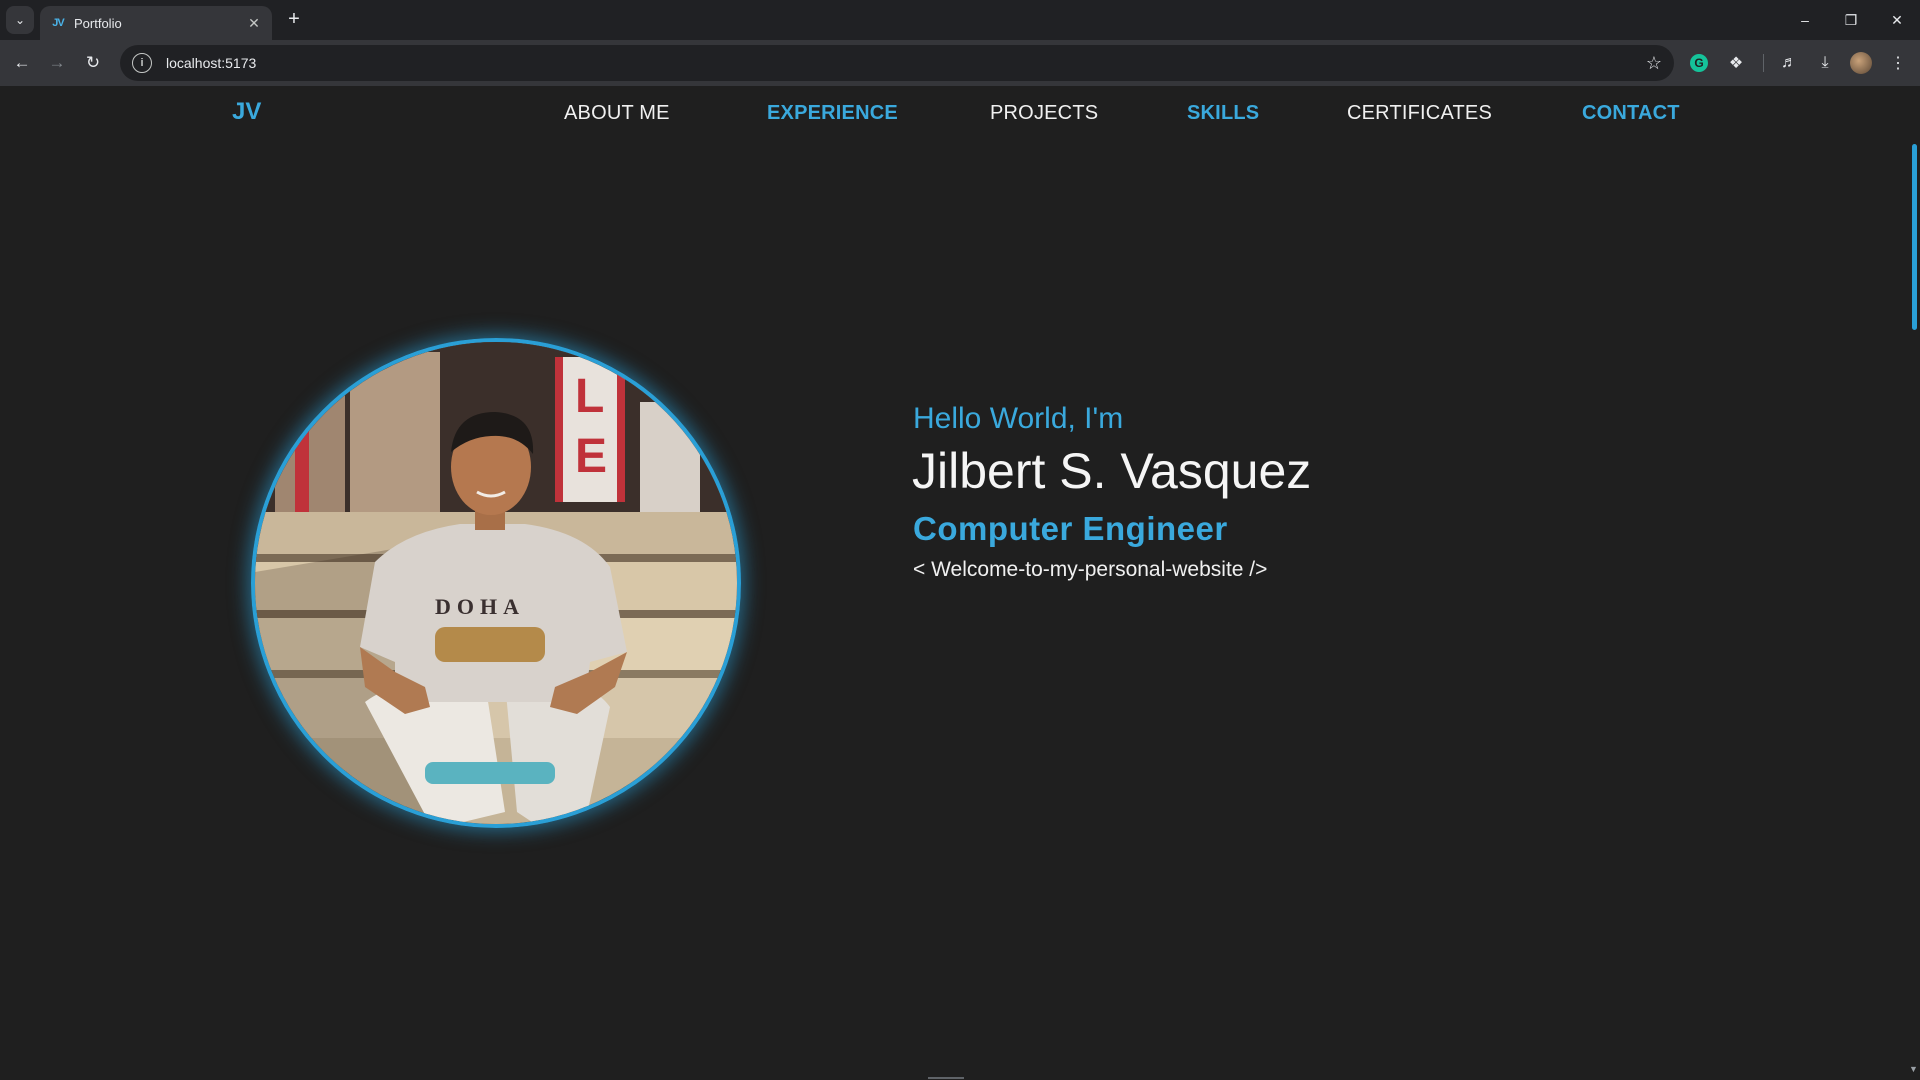  I want to click on profile-photo: L E DOHA, so click(496, 583).